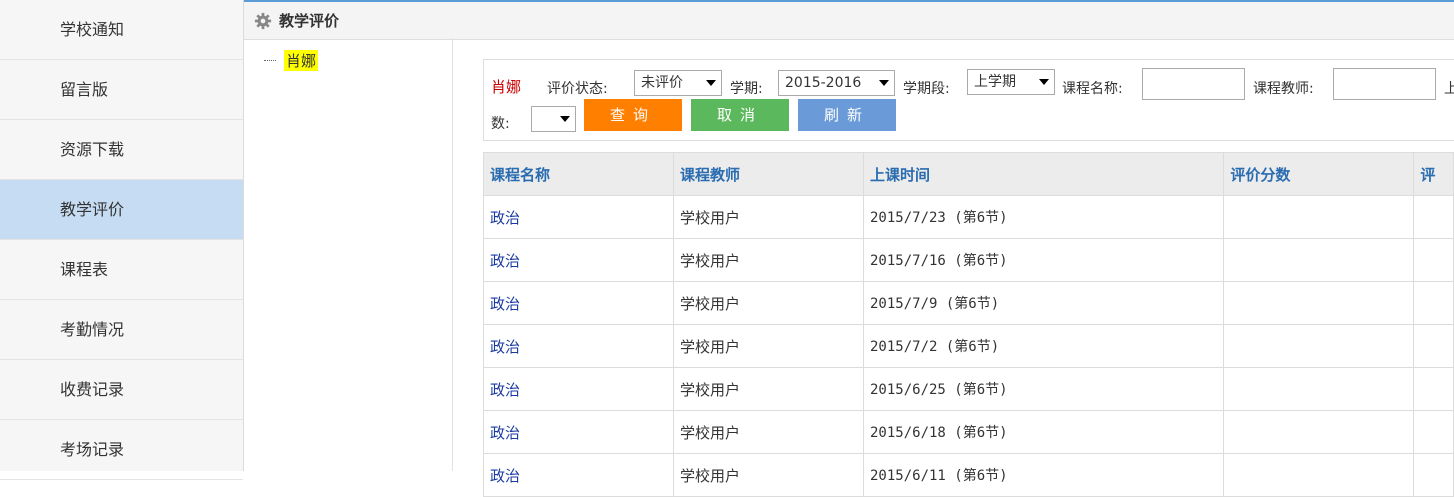 This screenshot has height=497, width=1454. Describe the element at coordinates (121, 150) in the screenshot. I see `sidebar-item-resource-download: 资源下载` at that location.